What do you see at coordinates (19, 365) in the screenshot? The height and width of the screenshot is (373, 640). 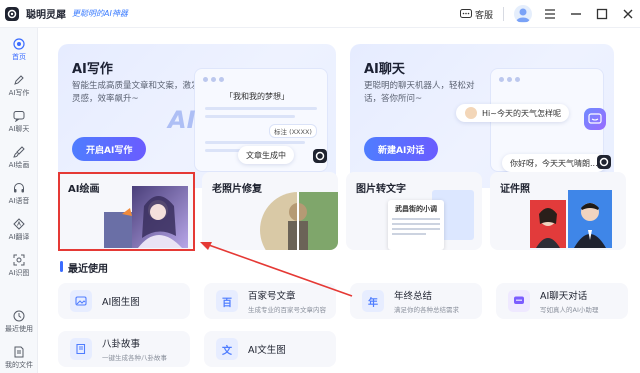 I see `sidebar-item-label: 我的文件` at bounding box center [19, 365].